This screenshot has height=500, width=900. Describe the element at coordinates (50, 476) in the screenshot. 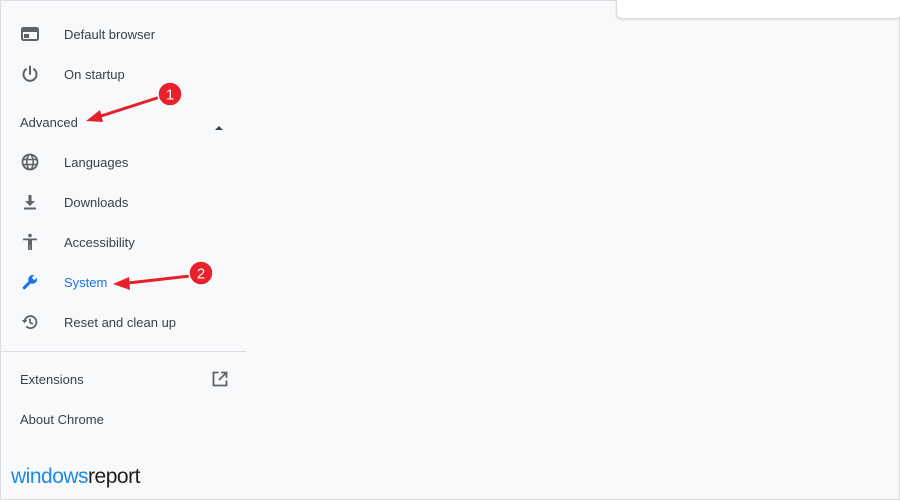

I see `watermark-part-windows: windows` at that location.